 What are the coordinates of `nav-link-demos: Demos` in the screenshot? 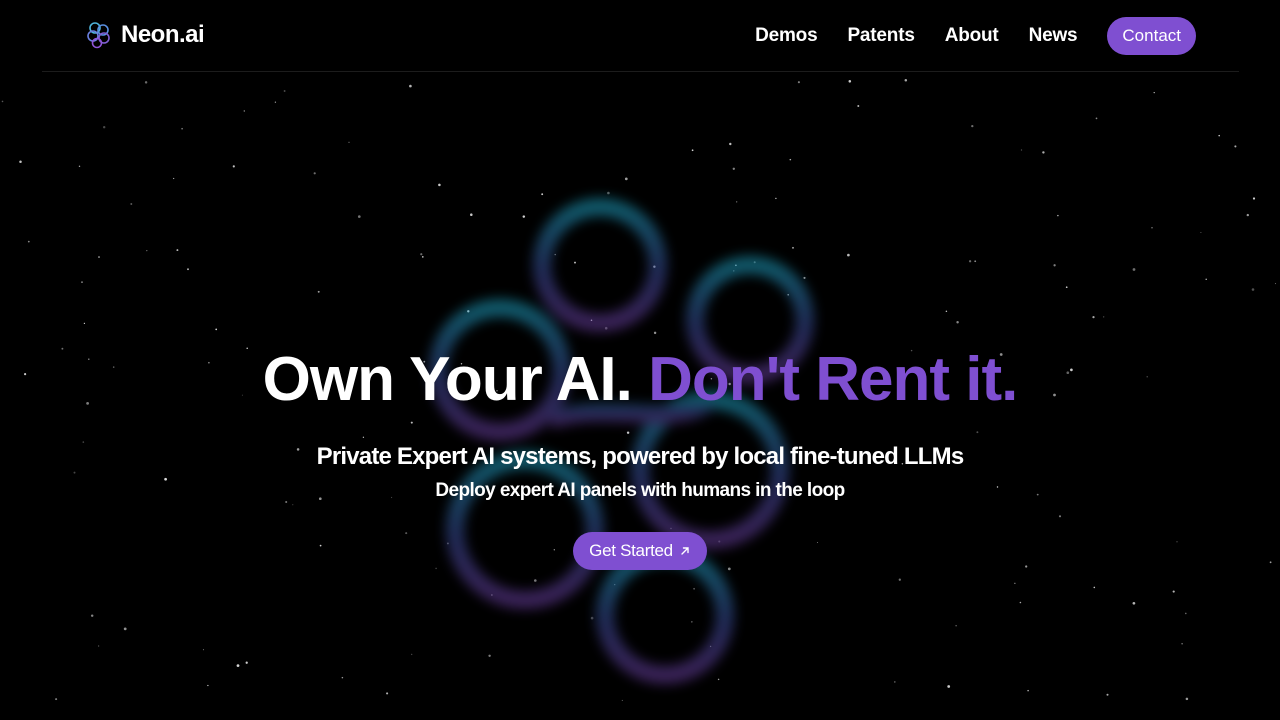 It's located at (786, 36).